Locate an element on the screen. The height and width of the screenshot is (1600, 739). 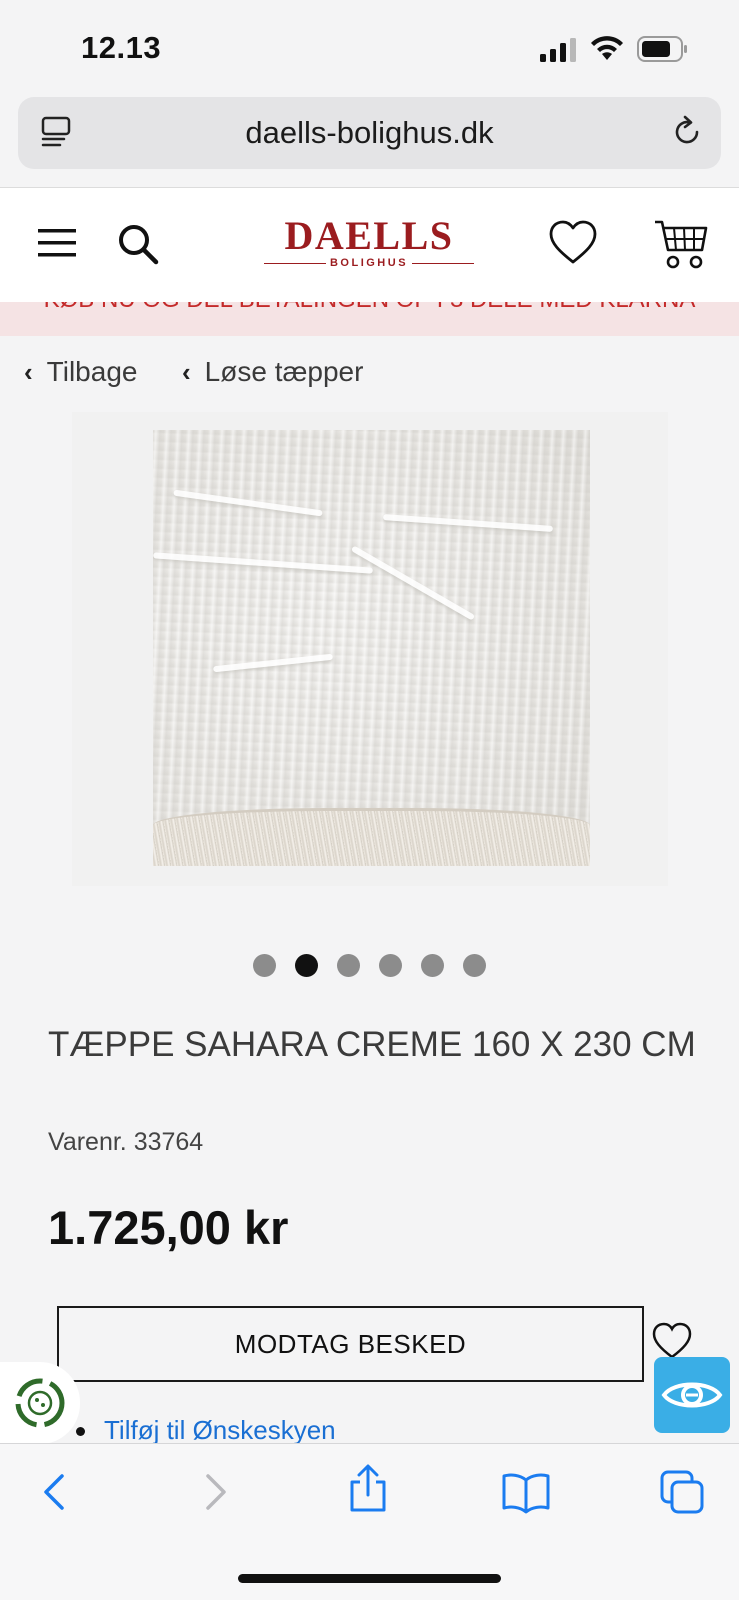
wishlist-link: Tilføj til Ønskeskyen is located at coordinates (220, 1430).